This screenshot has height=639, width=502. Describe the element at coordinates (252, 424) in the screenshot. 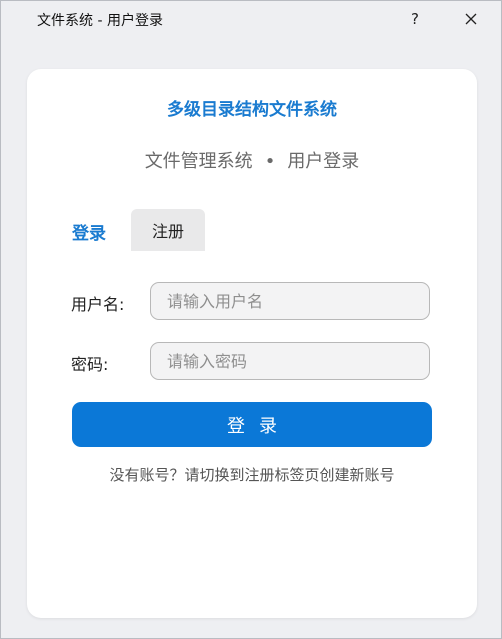

I see `login-button: 登录` at that location.